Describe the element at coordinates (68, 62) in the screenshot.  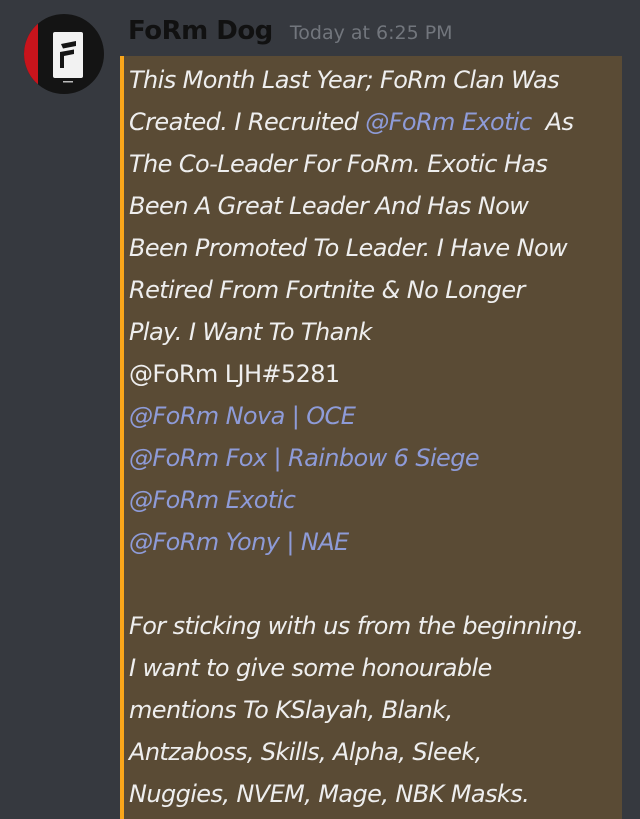
I see `form-logo-icon` at that location.